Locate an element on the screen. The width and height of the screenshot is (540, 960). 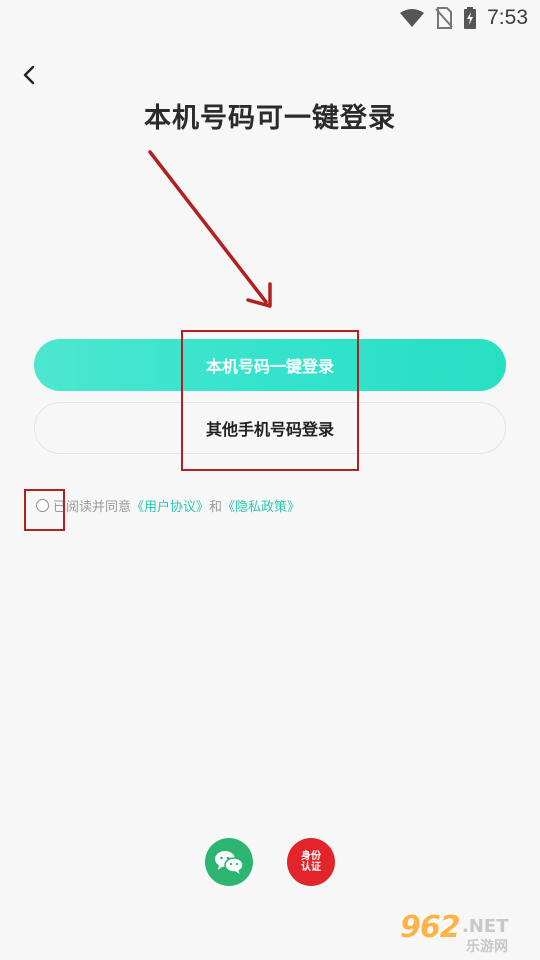
wifi-icon is located at coordinates (412, 18).